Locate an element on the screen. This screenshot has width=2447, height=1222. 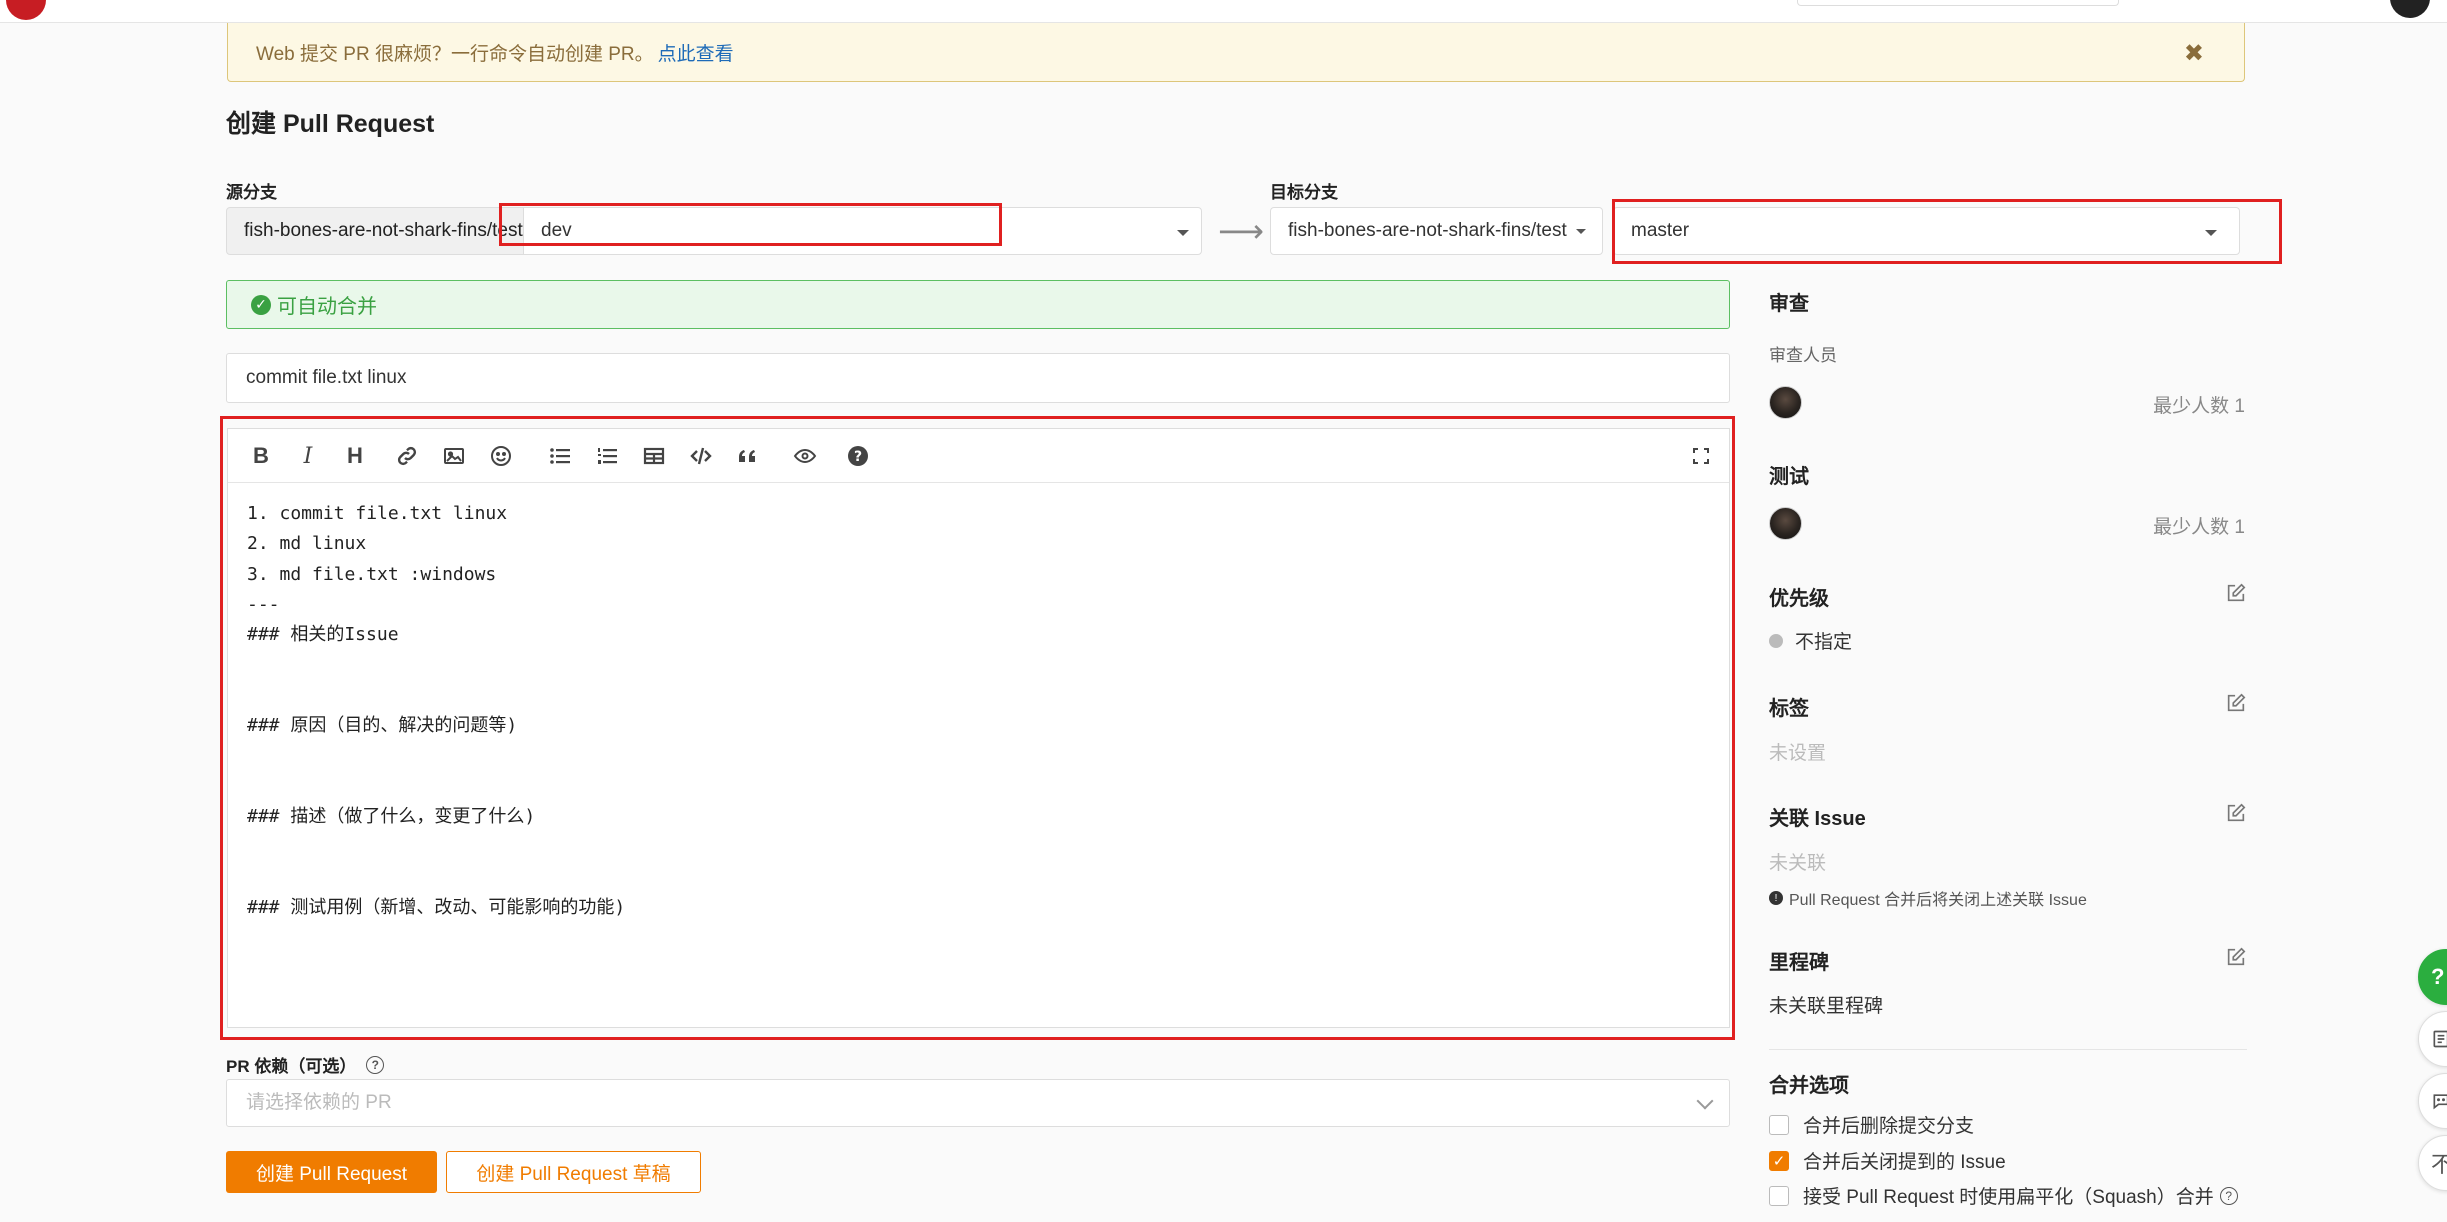
tester-avatar is located at coordinates (1785, 523).